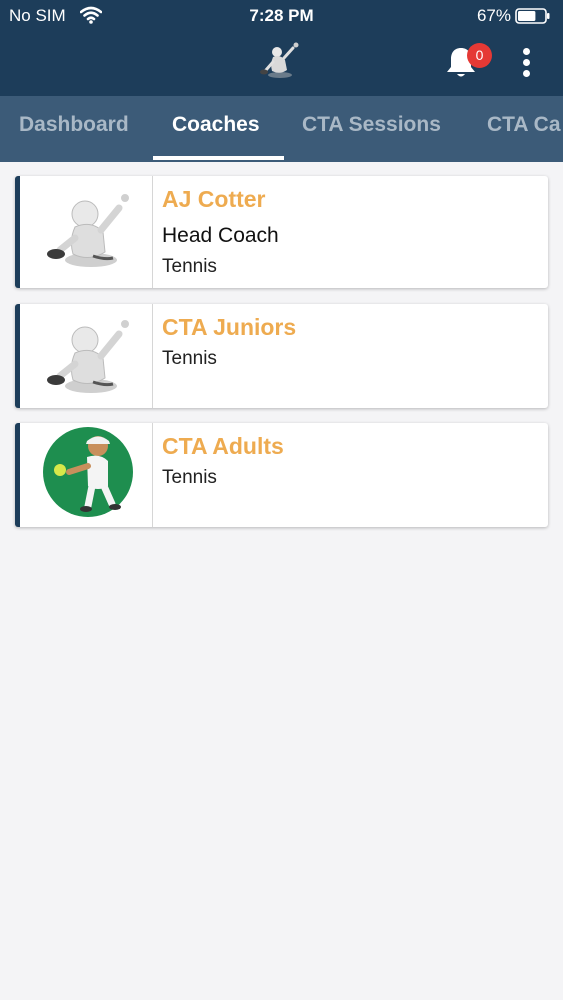 This screenshot has width=563, height=1000. What do you see at coordinates (223, 446) in the screenshot?
I see `coach-name: CTA Adults` at bounding box center [223, 446].